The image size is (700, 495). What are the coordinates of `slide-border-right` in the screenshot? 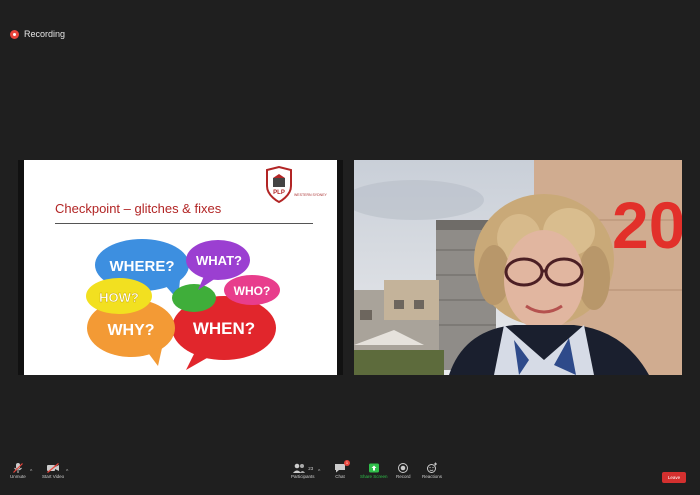 It's located at (340, 267).